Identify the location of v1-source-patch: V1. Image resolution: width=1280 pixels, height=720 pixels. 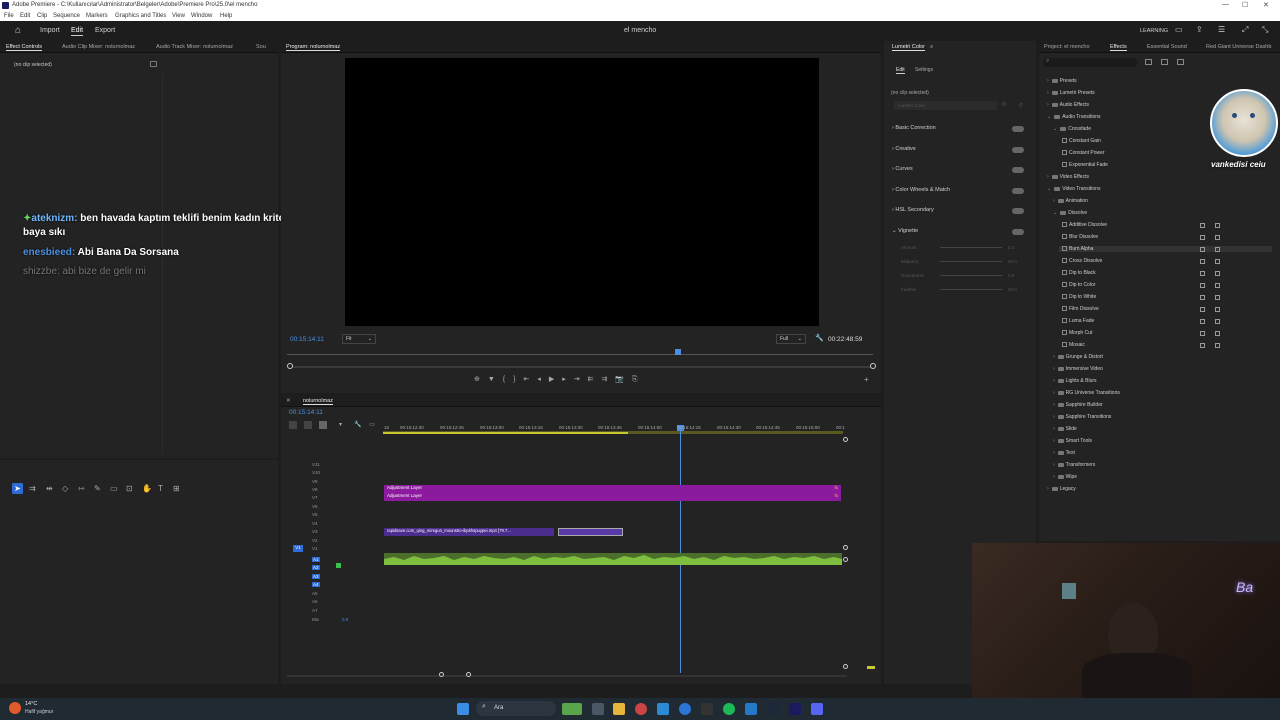
(298, 548).